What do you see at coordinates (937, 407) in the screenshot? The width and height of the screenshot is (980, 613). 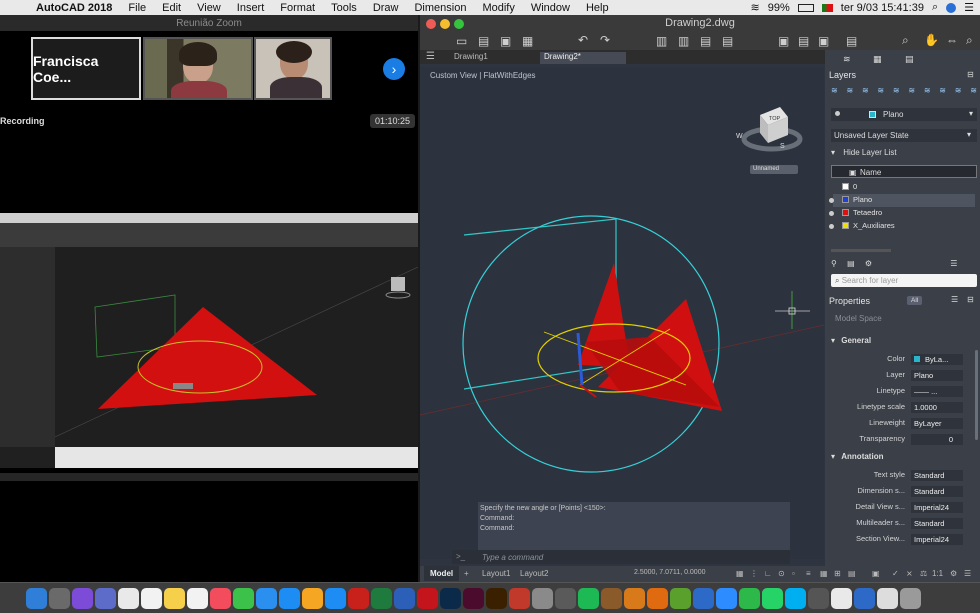 I see `prop-value: 1.0000` at bounding box center [937, 407].